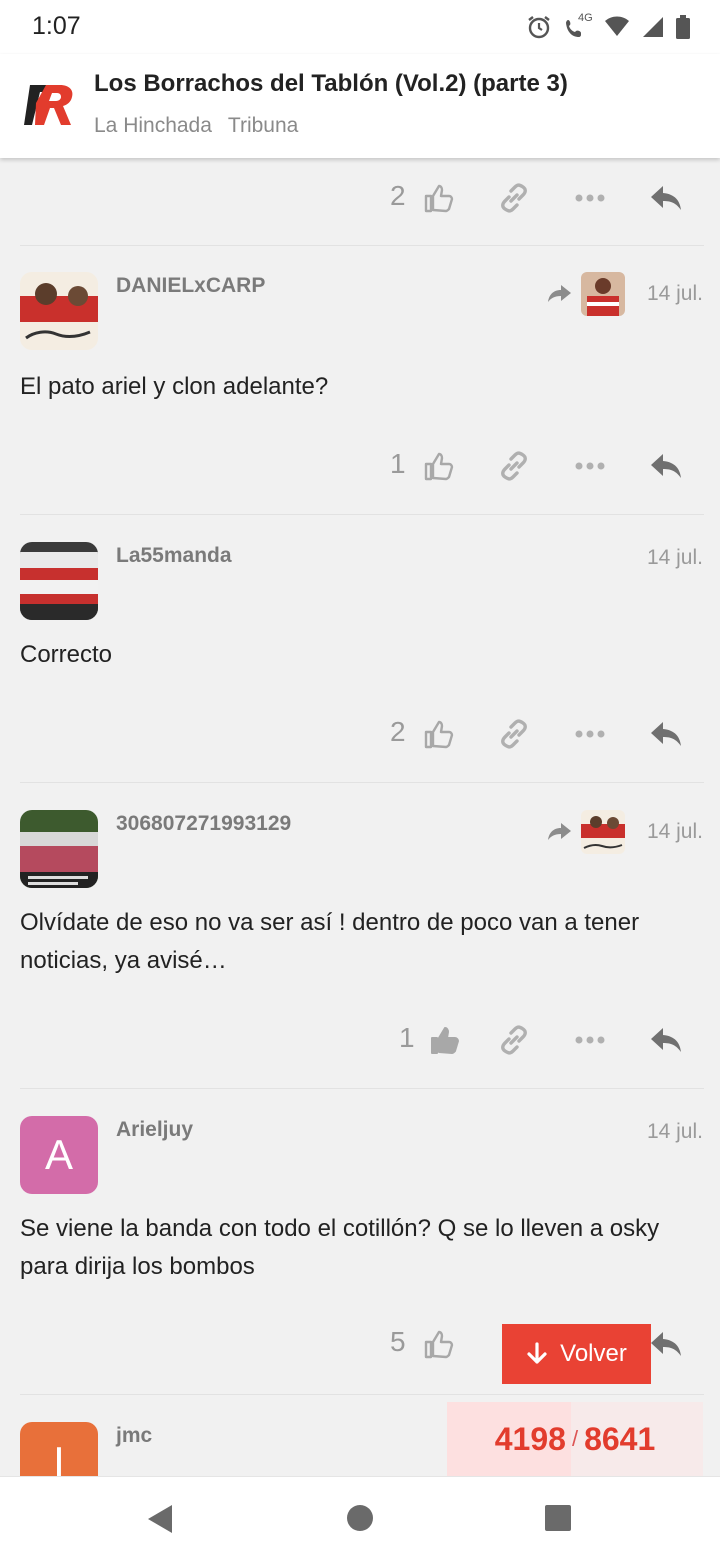 Image resolution: width=720 pixels, height=1560 pixels. Describe the element at coordinates (190, 286) in the screenshot. I see `username: DANIELxCARP` at that location.